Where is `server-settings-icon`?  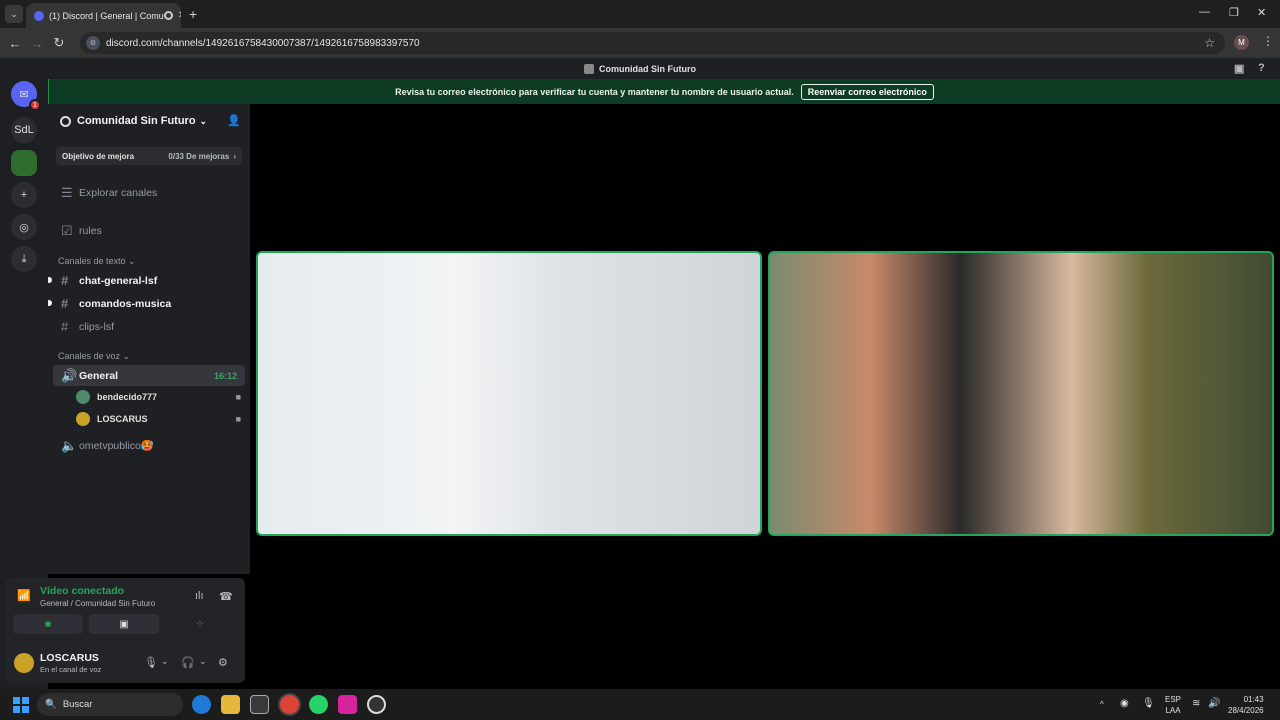 server-settings-icon is located at coordinates (65, 121).